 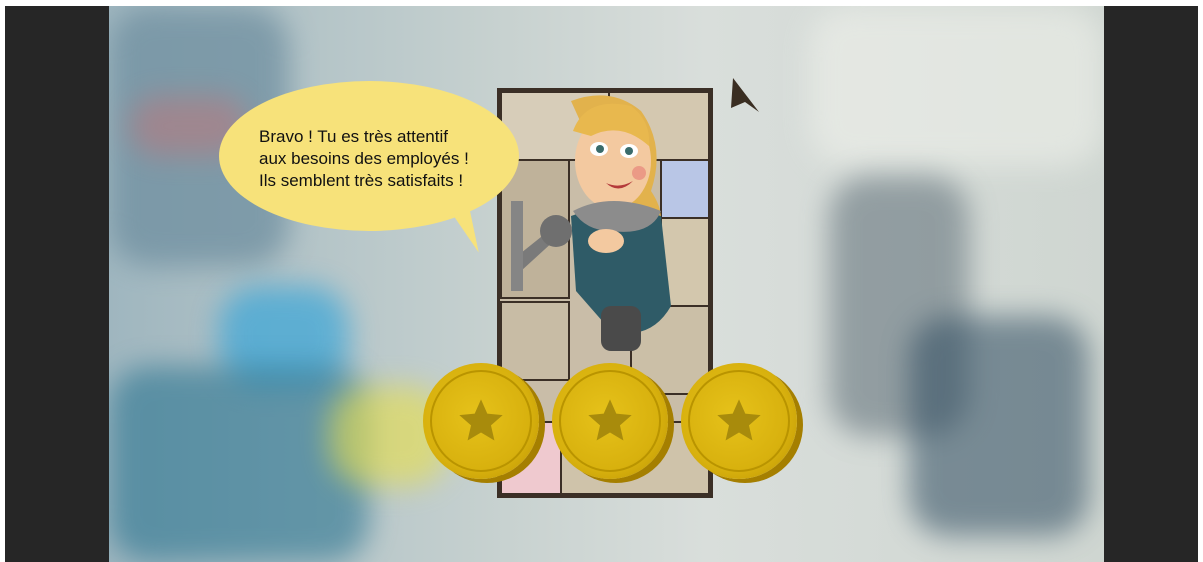 I want to click on speech-line-3: Ils semblent très satisfaits !, so click(x=361, y=180).